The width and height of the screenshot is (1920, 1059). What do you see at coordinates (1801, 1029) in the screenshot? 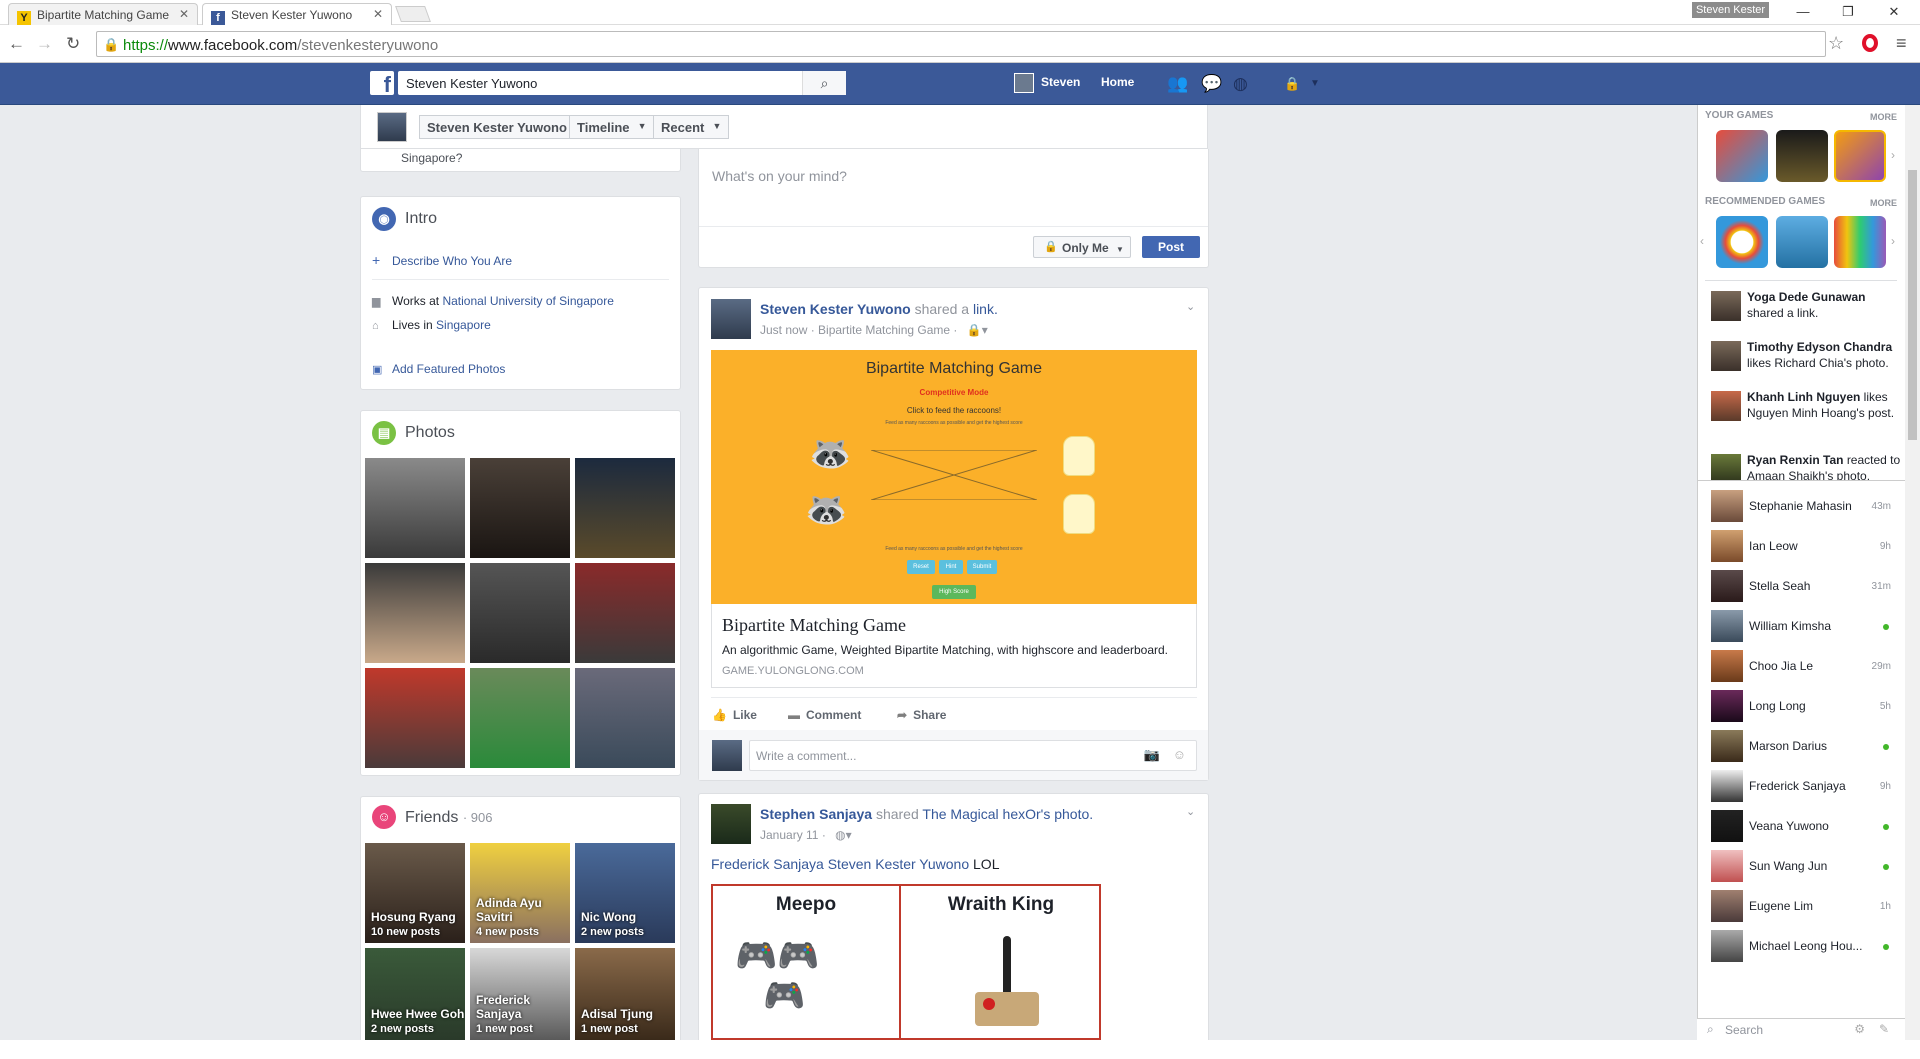
I see `chat-search-input: ⌕ Search ⚙ ✎` at bounding box center [1801, 1029].